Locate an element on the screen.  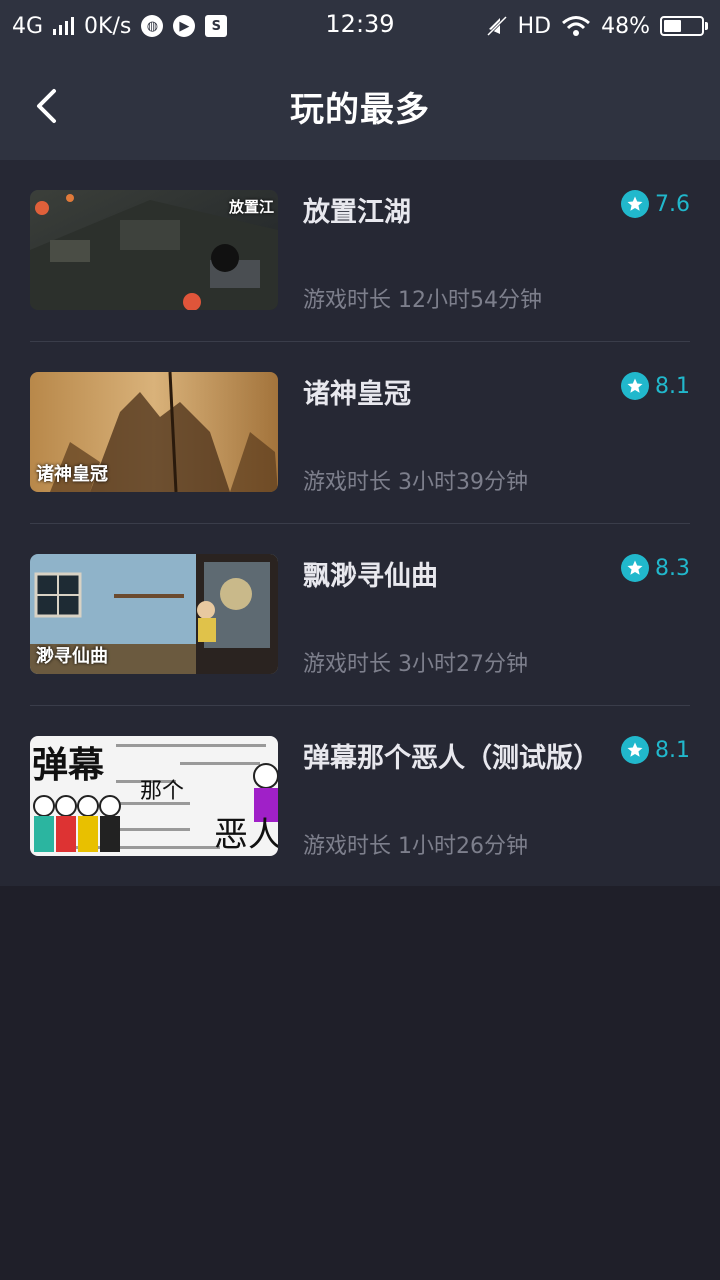
page-title: 玩的最多 is located at coordinates (360, 109).